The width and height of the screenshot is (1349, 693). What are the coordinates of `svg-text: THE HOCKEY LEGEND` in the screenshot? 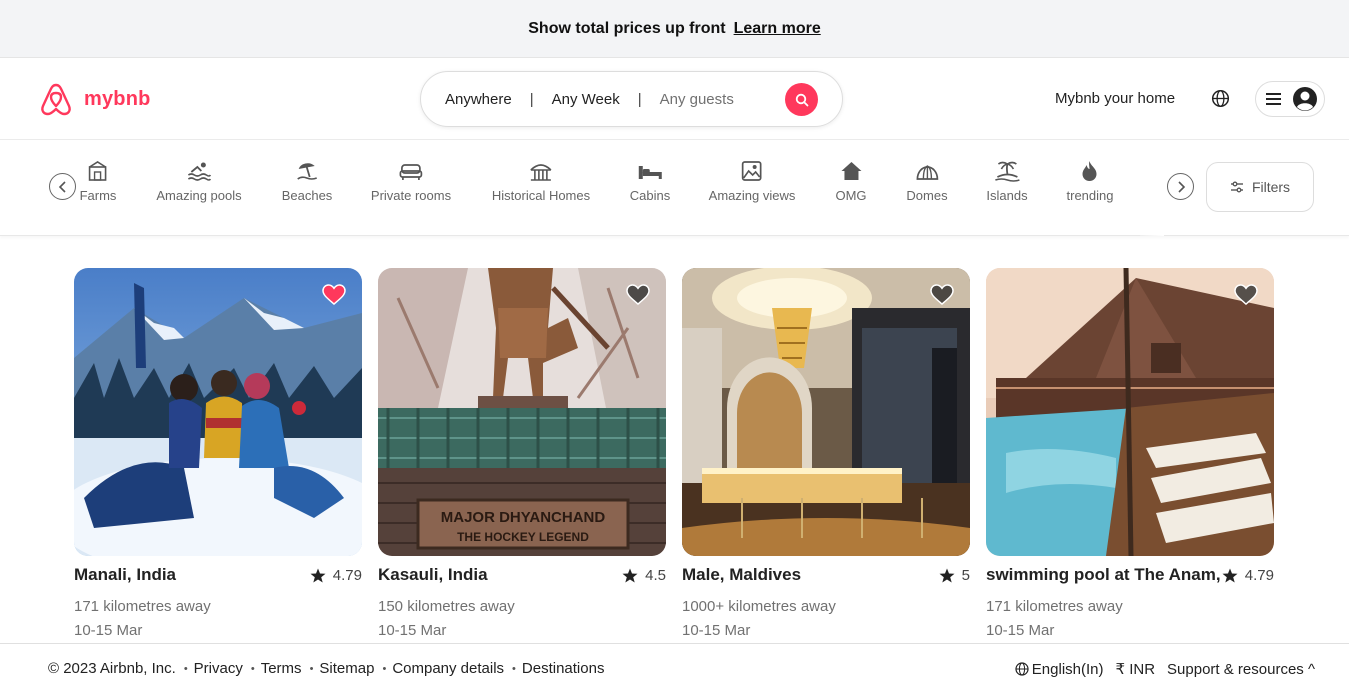 It's located at (523, 537).